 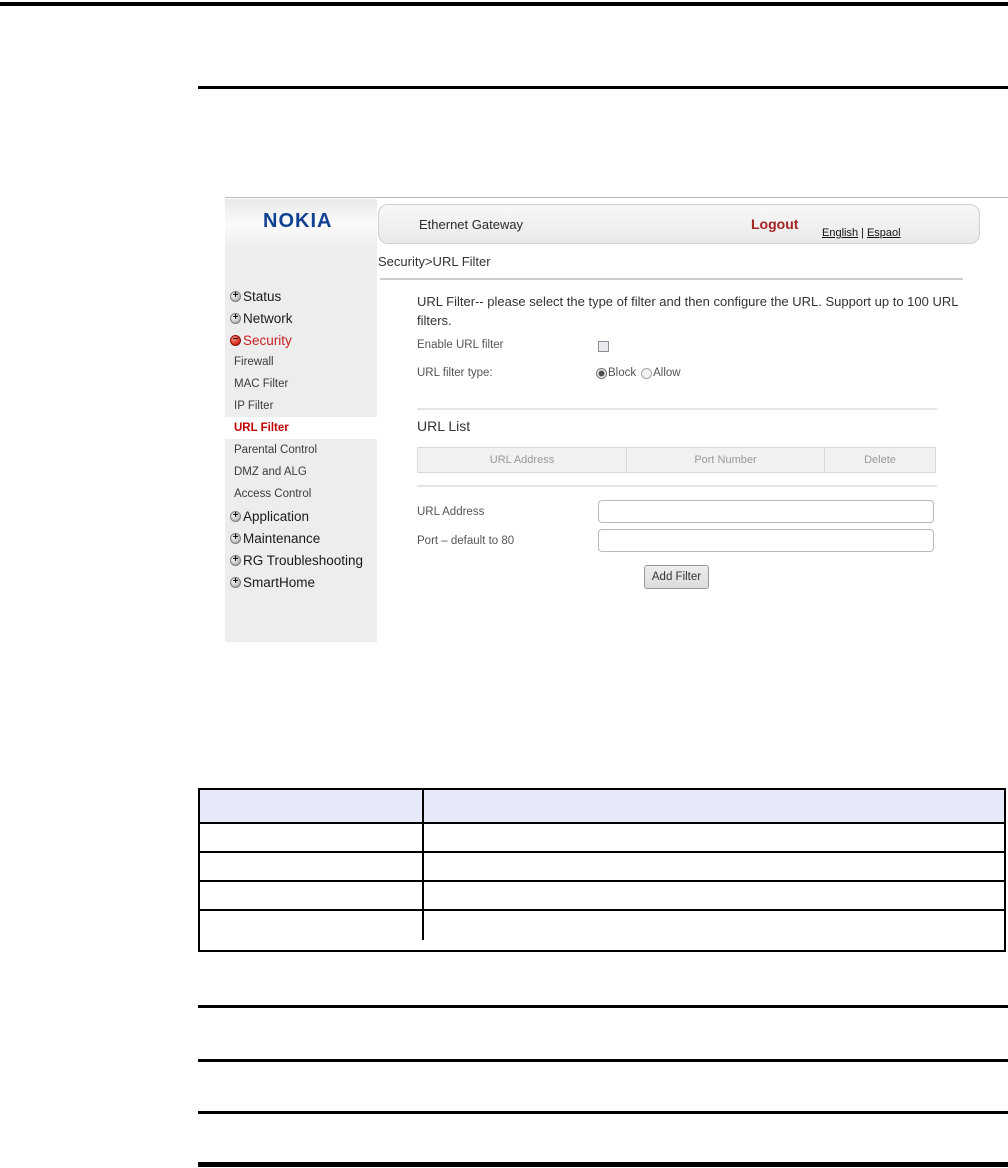 I want to click on sidebar-item-label: Maintenance, so click(x=282, y=538).